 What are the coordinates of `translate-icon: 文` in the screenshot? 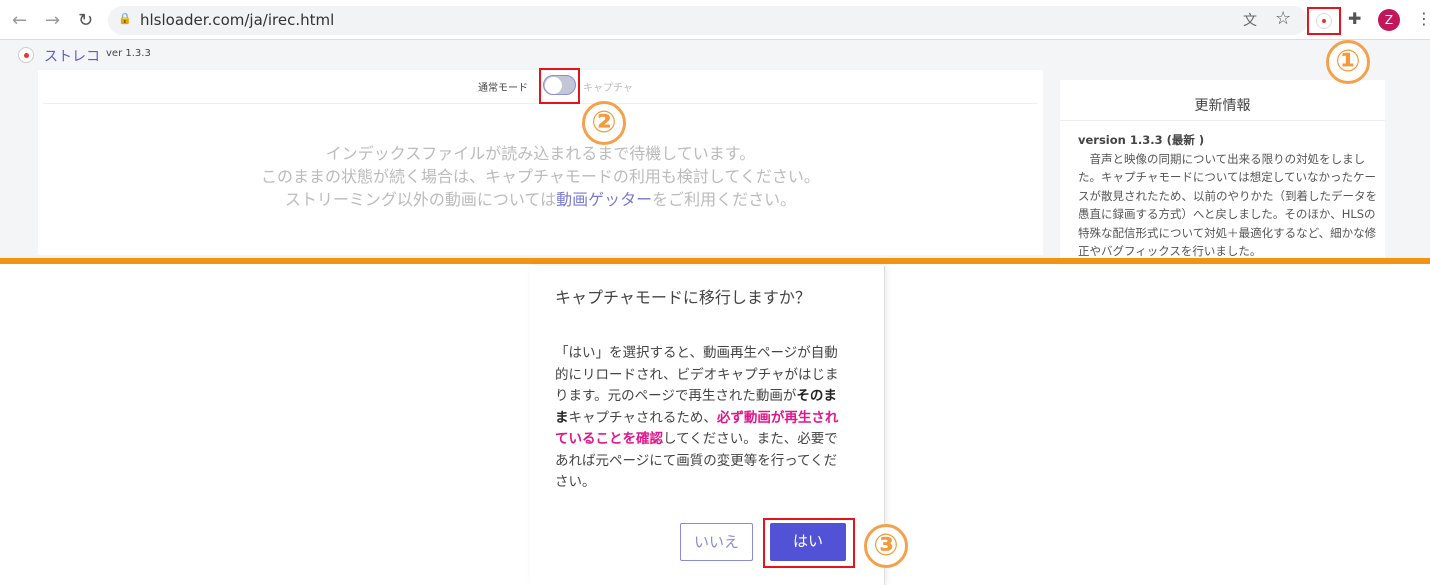 It's located at (1250, 20).